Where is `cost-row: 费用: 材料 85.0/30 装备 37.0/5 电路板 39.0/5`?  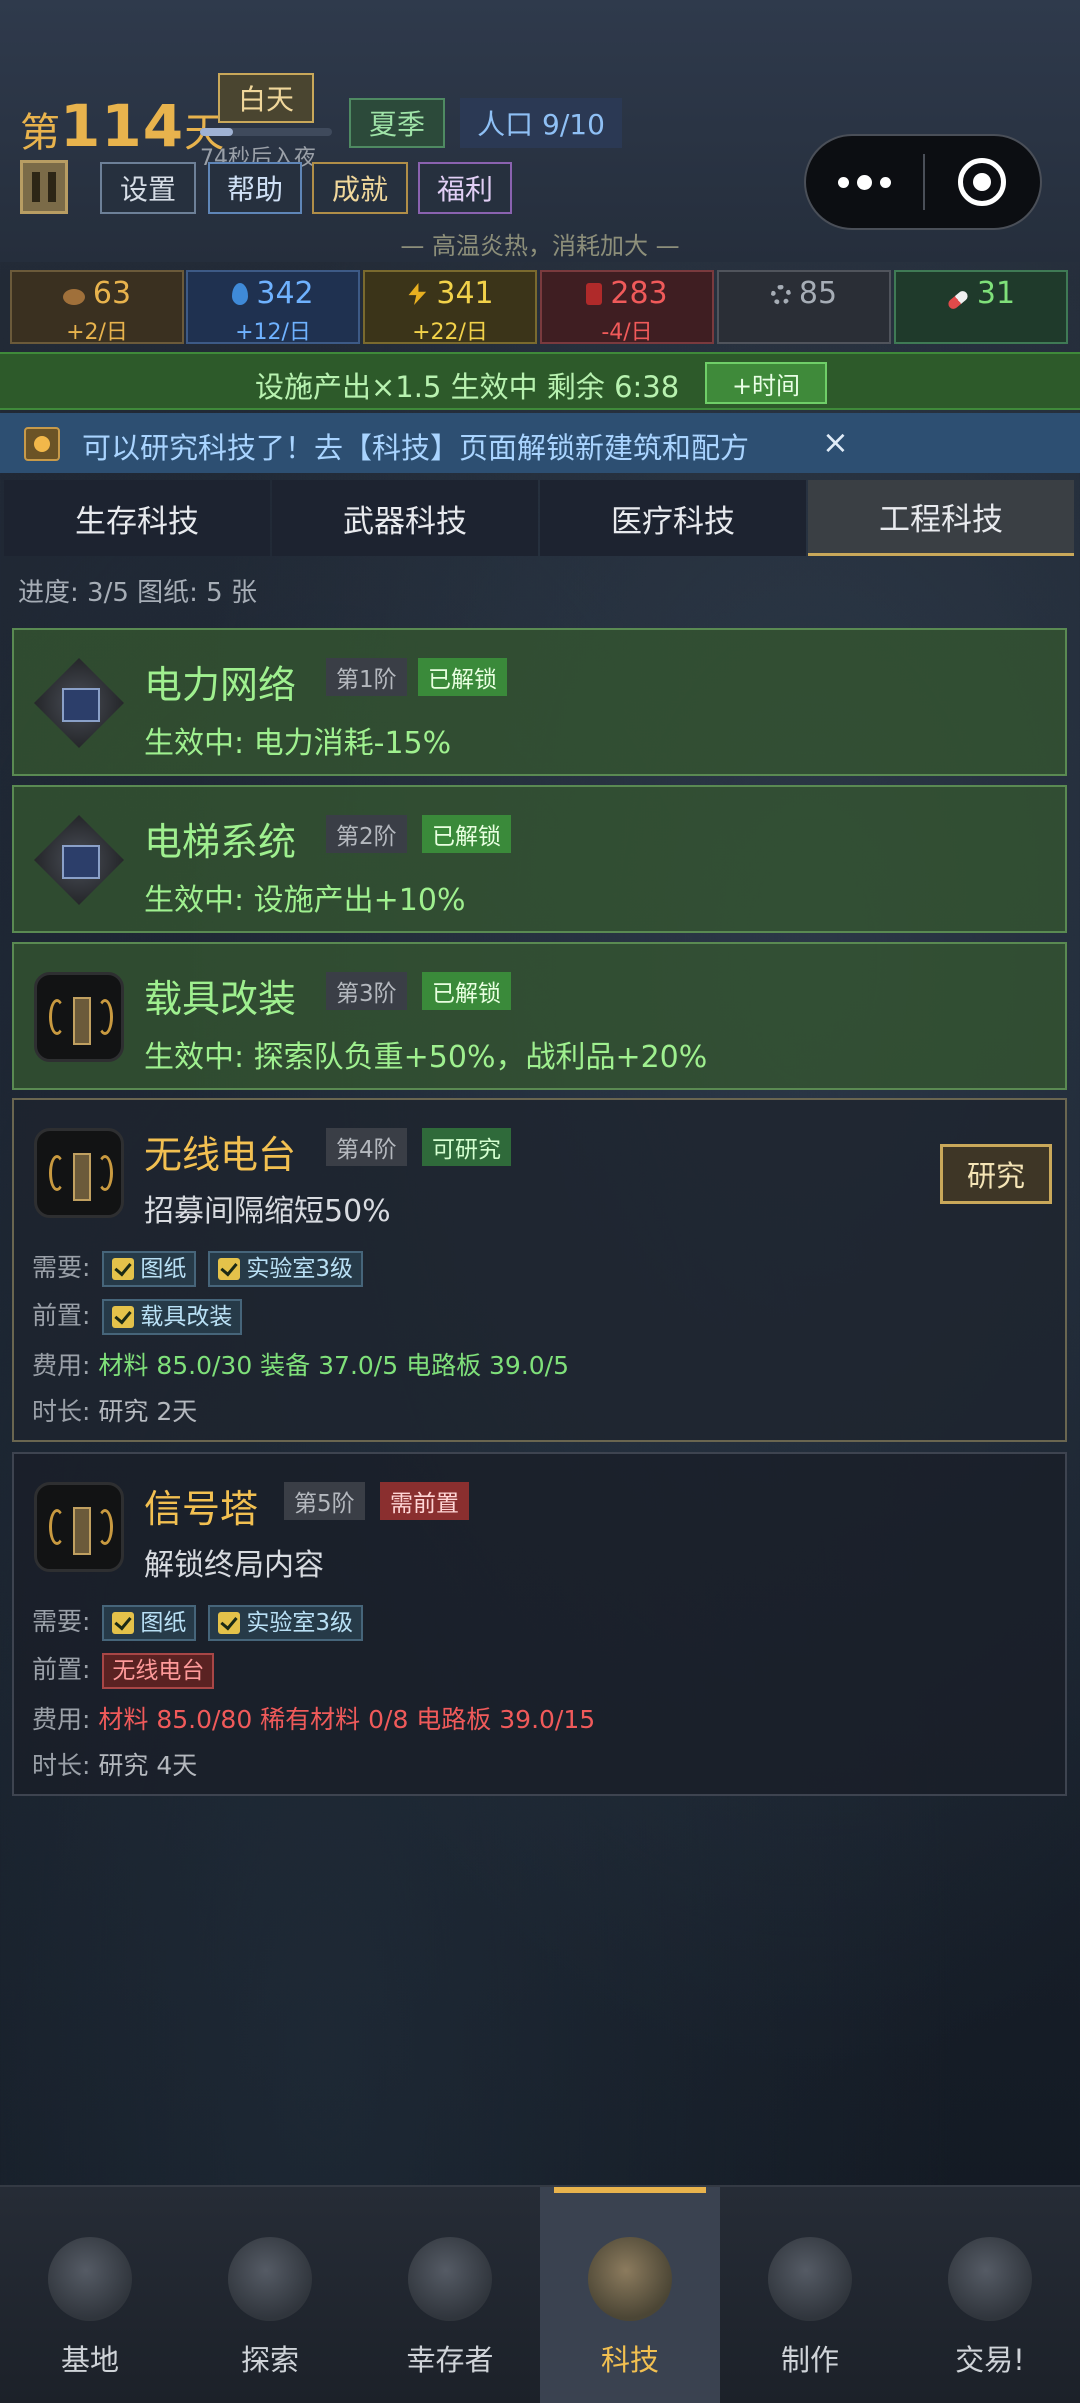 cost-row: 费用: 材料 85.0/30 装备 37.0/5 电路板 39.0/5 is located at coordinates (301, 1365).